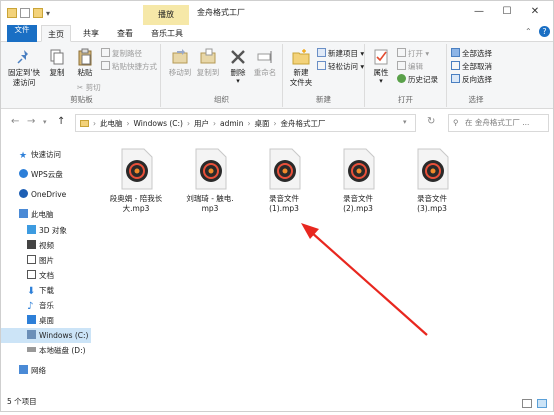 The width and height of the screenshot is (554, 415). What do you see at coordinates (238, 66) in the screenshot?
I see `delete-button: 删除 ▾` at bounding box center [238, 66].